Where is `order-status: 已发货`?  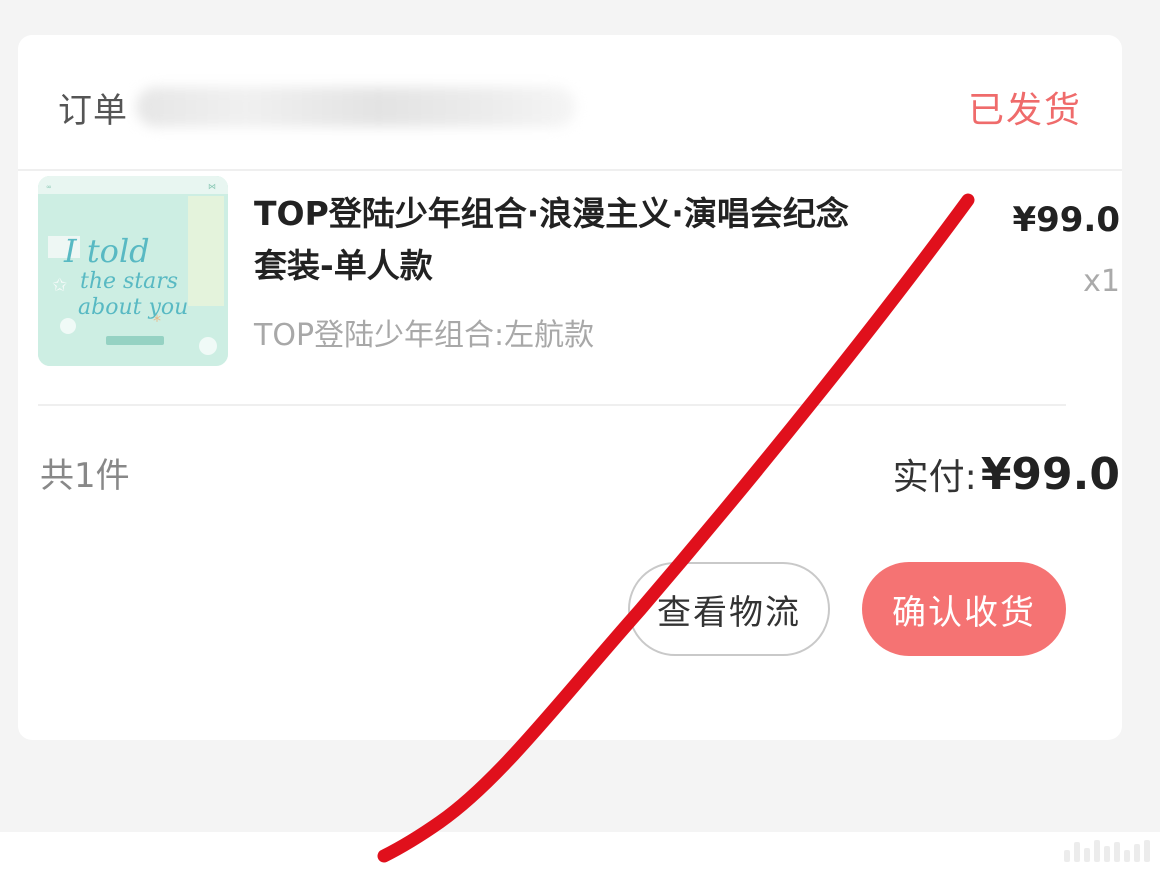 order-status: 已发货 is located at coordinates (1024, 110).